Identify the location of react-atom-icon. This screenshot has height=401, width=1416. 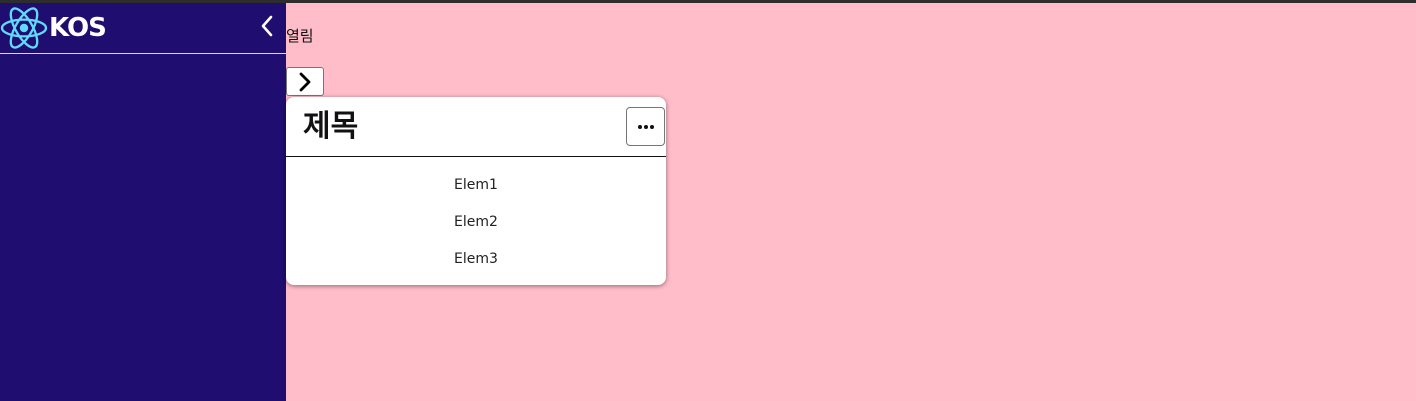
(24, 28).